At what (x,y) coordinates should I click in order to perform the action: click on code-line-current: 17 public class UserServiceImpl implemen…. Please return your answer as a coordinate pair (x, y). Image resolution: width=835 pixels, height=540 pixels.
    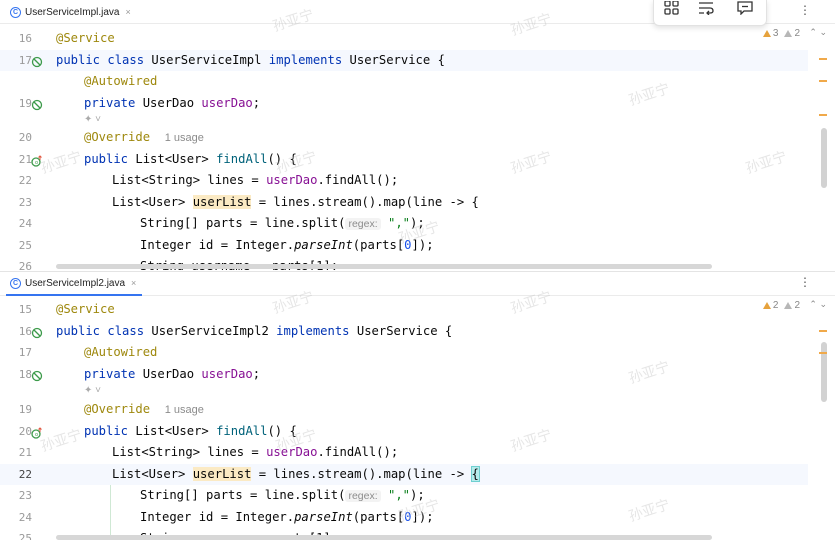
    Looking at the image, I should click on (404, 61).